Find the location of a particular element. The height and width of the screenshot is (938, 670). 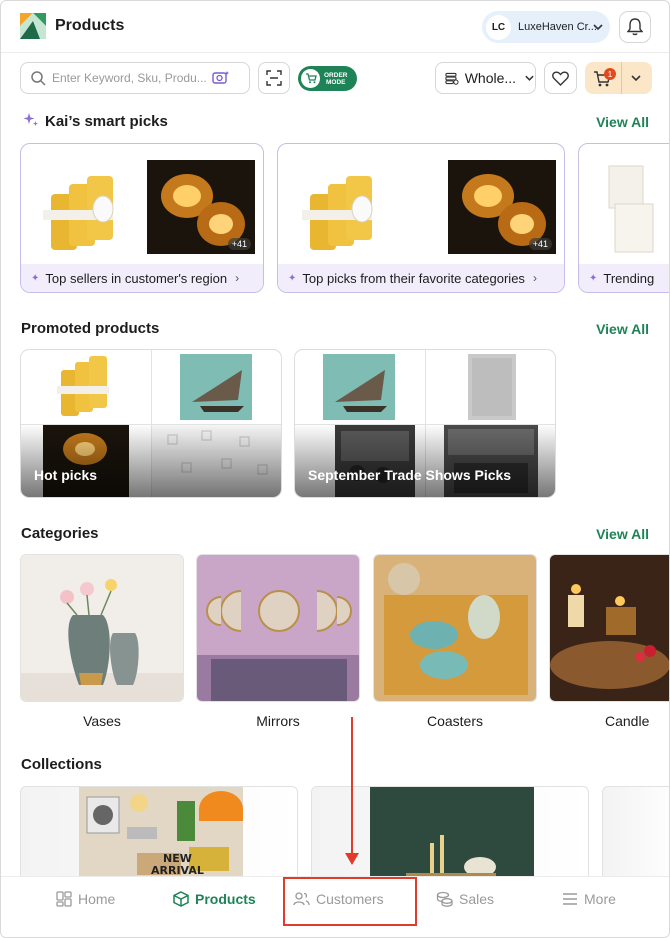

promoted-title: Promoted products is located at coordinates (90, 328).